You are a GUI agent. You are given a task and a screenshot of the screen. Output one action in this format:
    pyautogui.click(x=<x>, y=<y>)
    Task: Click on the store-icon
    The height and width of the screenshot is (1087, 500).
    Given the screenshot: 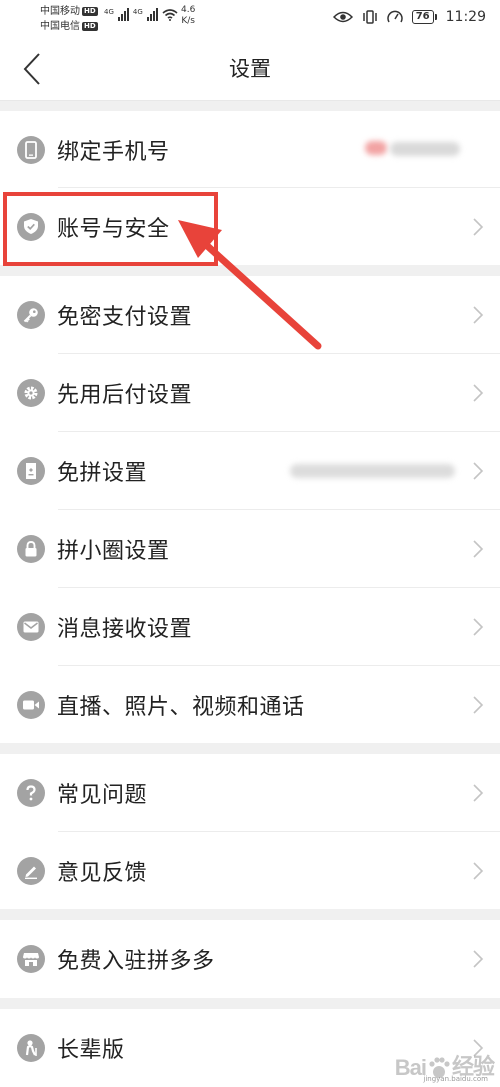 What is the action you would take?
    pyautogui.click(x=31, y=959)
    